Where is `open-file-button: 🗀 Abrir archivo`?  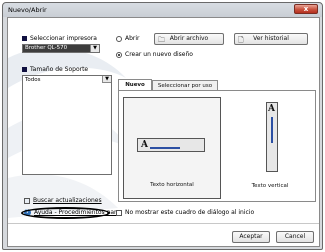 open-file-button: 🗀 Abrir archivo is located at coordinates (189, 39).